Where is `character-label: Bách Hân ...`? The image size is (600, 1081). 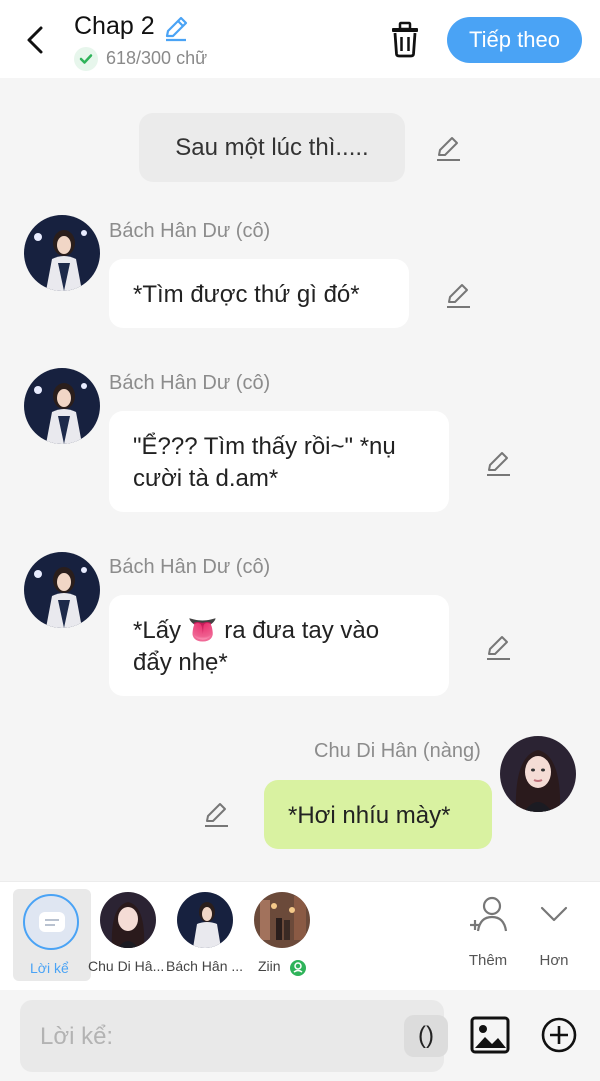
character-label: Bách Hân ... is located at coordinates (205, 966).